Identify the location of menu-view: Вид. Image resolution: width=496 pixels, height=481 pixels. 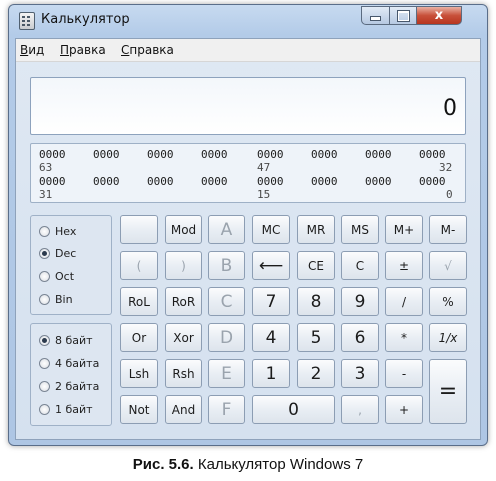
(32, 50).